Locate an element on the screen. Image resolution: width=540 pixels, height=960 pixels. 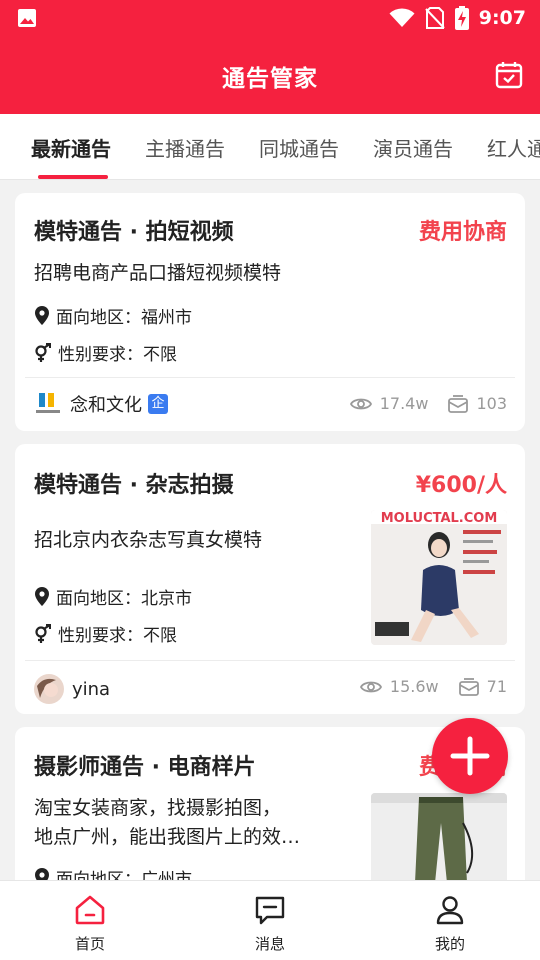
card-thumbnail is located at coordinates (439, 836).